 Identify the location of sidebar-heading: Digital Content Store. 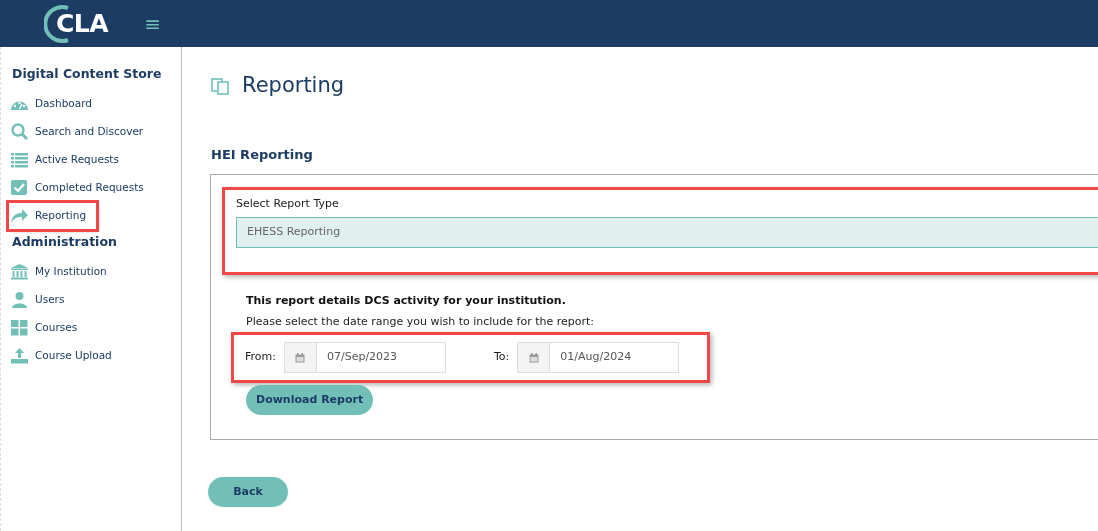
(87, 74).